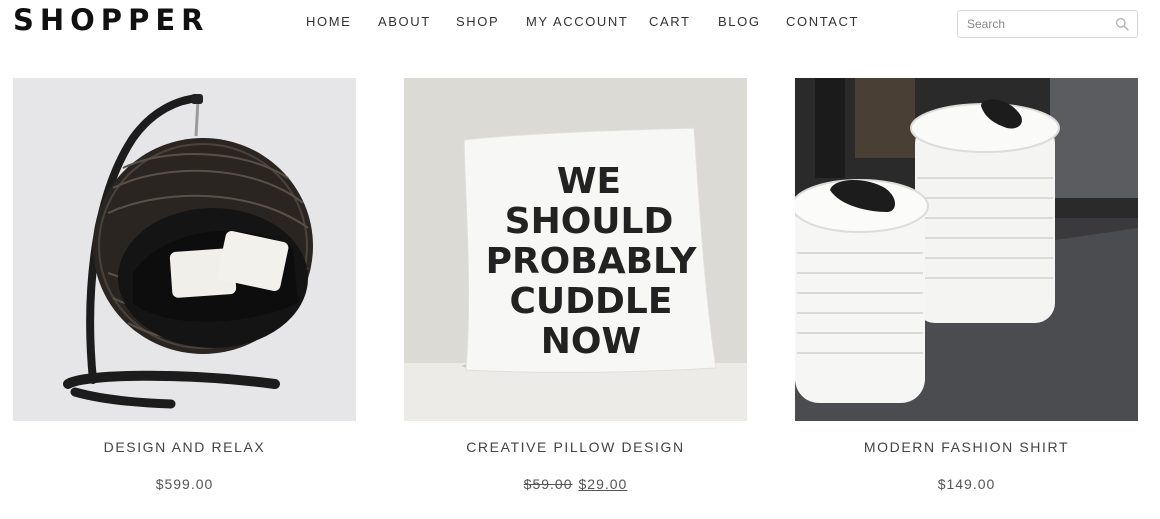  I want to click on nav-blog: BLOG, so click(739, 22).